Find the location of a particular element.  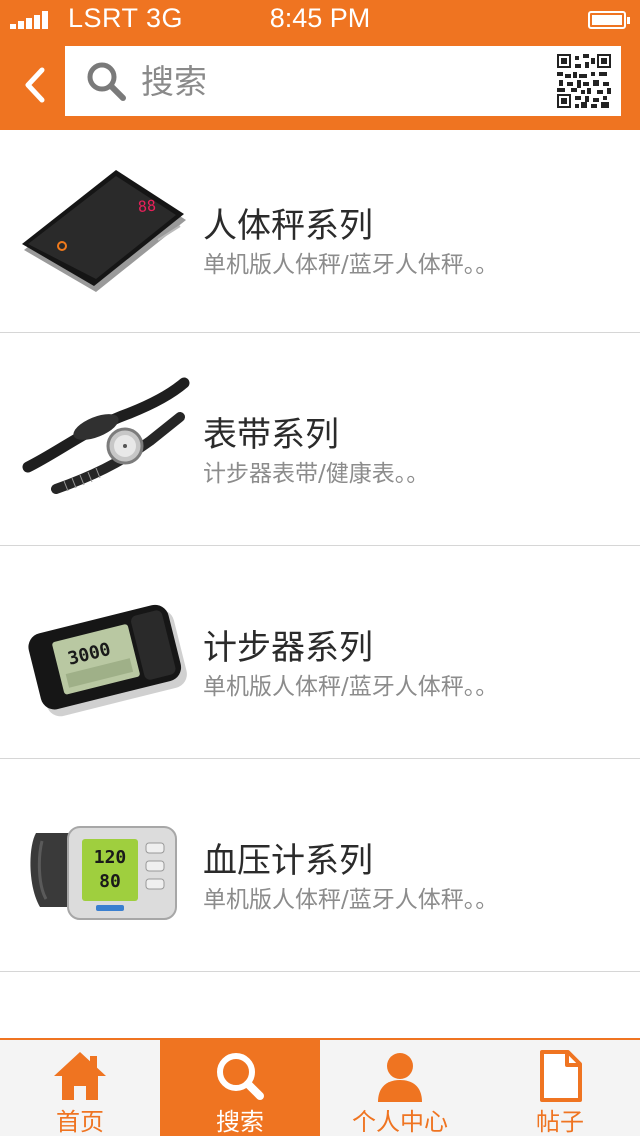

status-time: 8:45 PM is located at coordinates (320, 18).